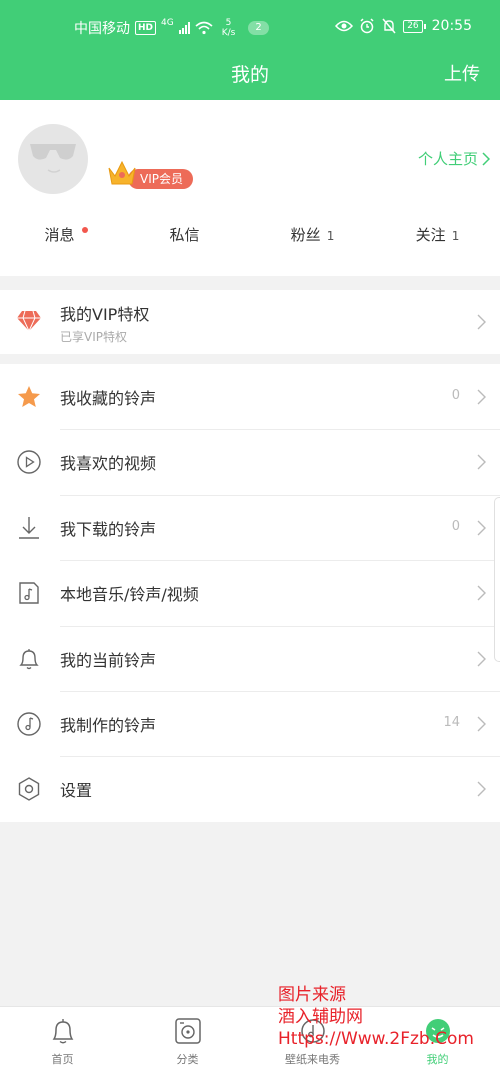 This screenshot has height=1069, width=500. What do you see at coordinates (497, 579) in the screenshot?
I see `edge-scroll-handle` at bounding box center [497, 579].